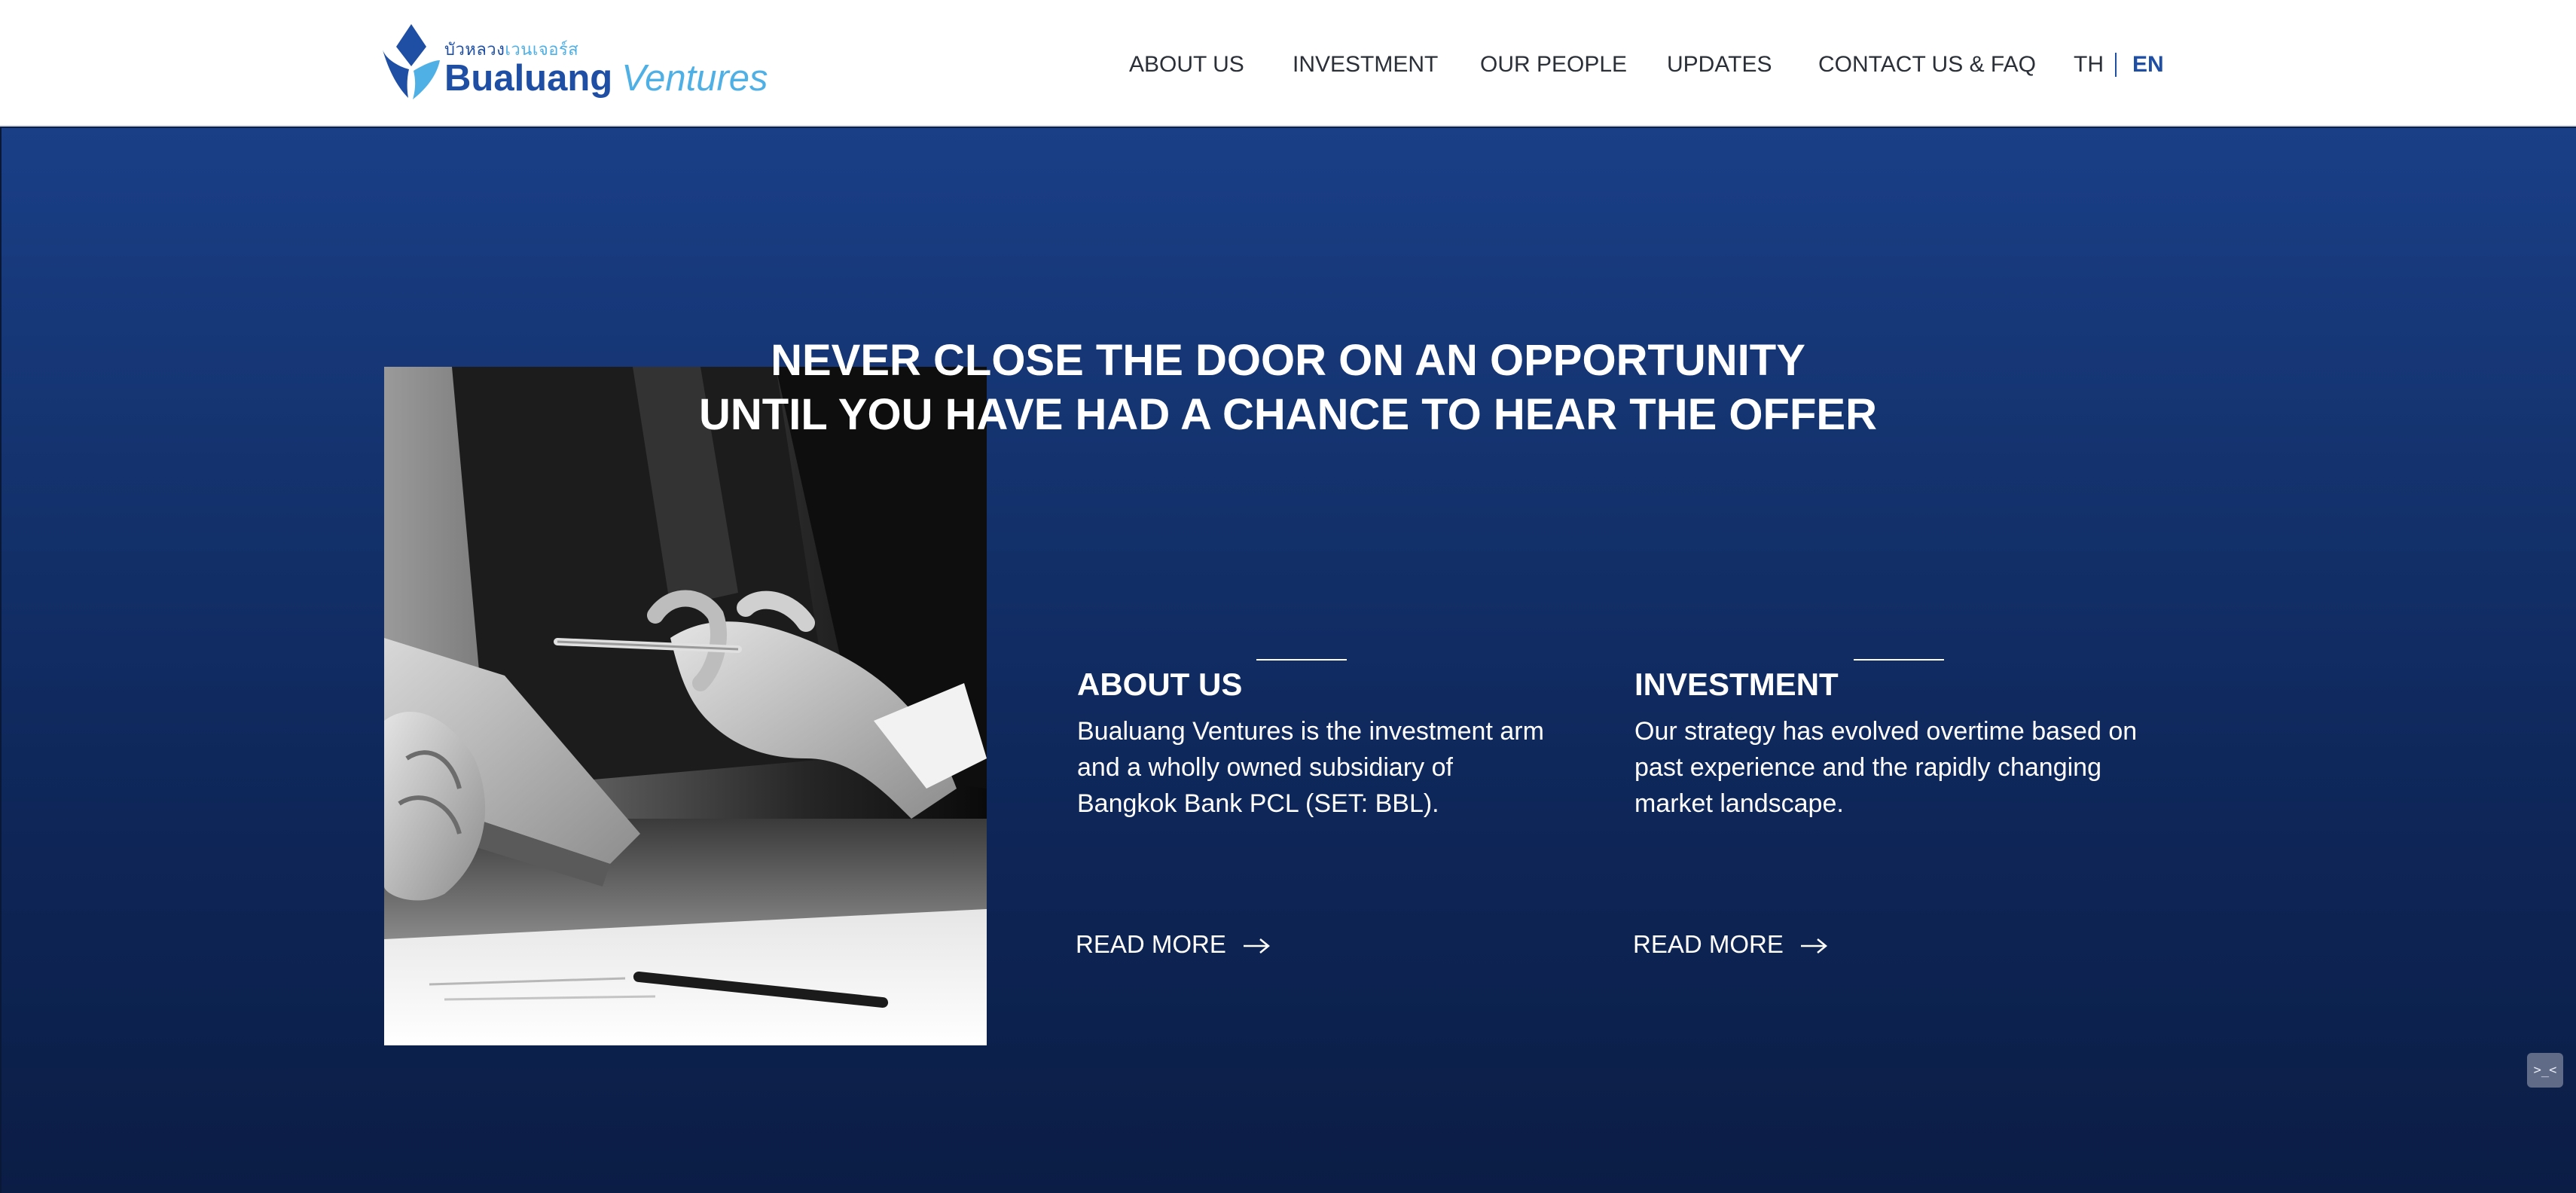 This screenshot has height=1193, width=2576. Describe the element at coordinates (2545, 1070) in the screenshot. I see `support-chat-icon: >_<` at that location.